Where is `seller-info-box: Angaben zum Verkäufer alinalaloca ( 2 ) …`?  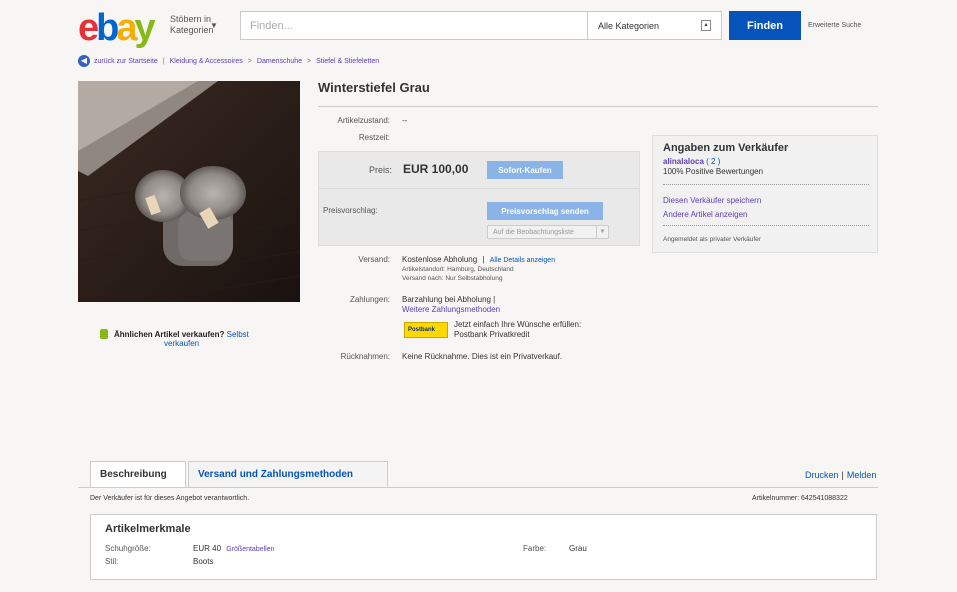
seller-info-box: Angaben zum Verkäufer alinalaloca ( 2 ) … is located at coordinates (765, 194).